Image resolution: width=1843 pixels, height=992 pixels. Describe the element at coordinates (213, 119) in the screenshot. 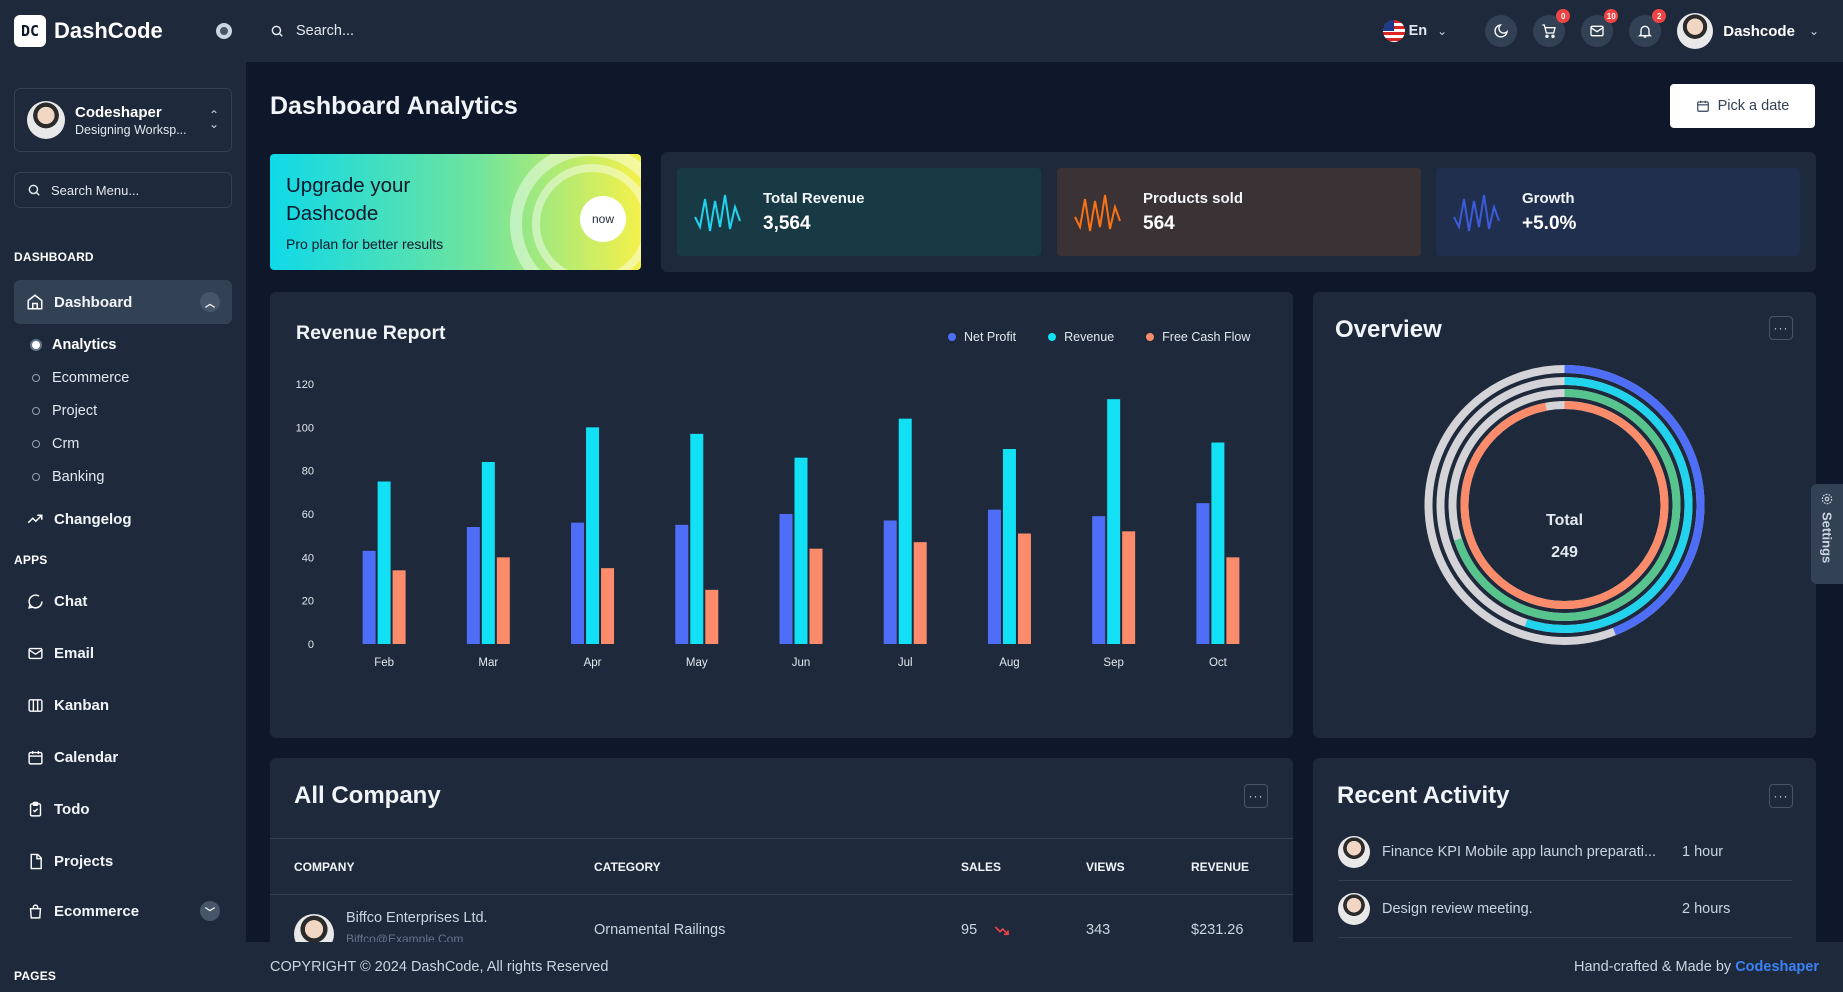

I see `chevron-up-down-icon: ⌃ ⌄` at that location.